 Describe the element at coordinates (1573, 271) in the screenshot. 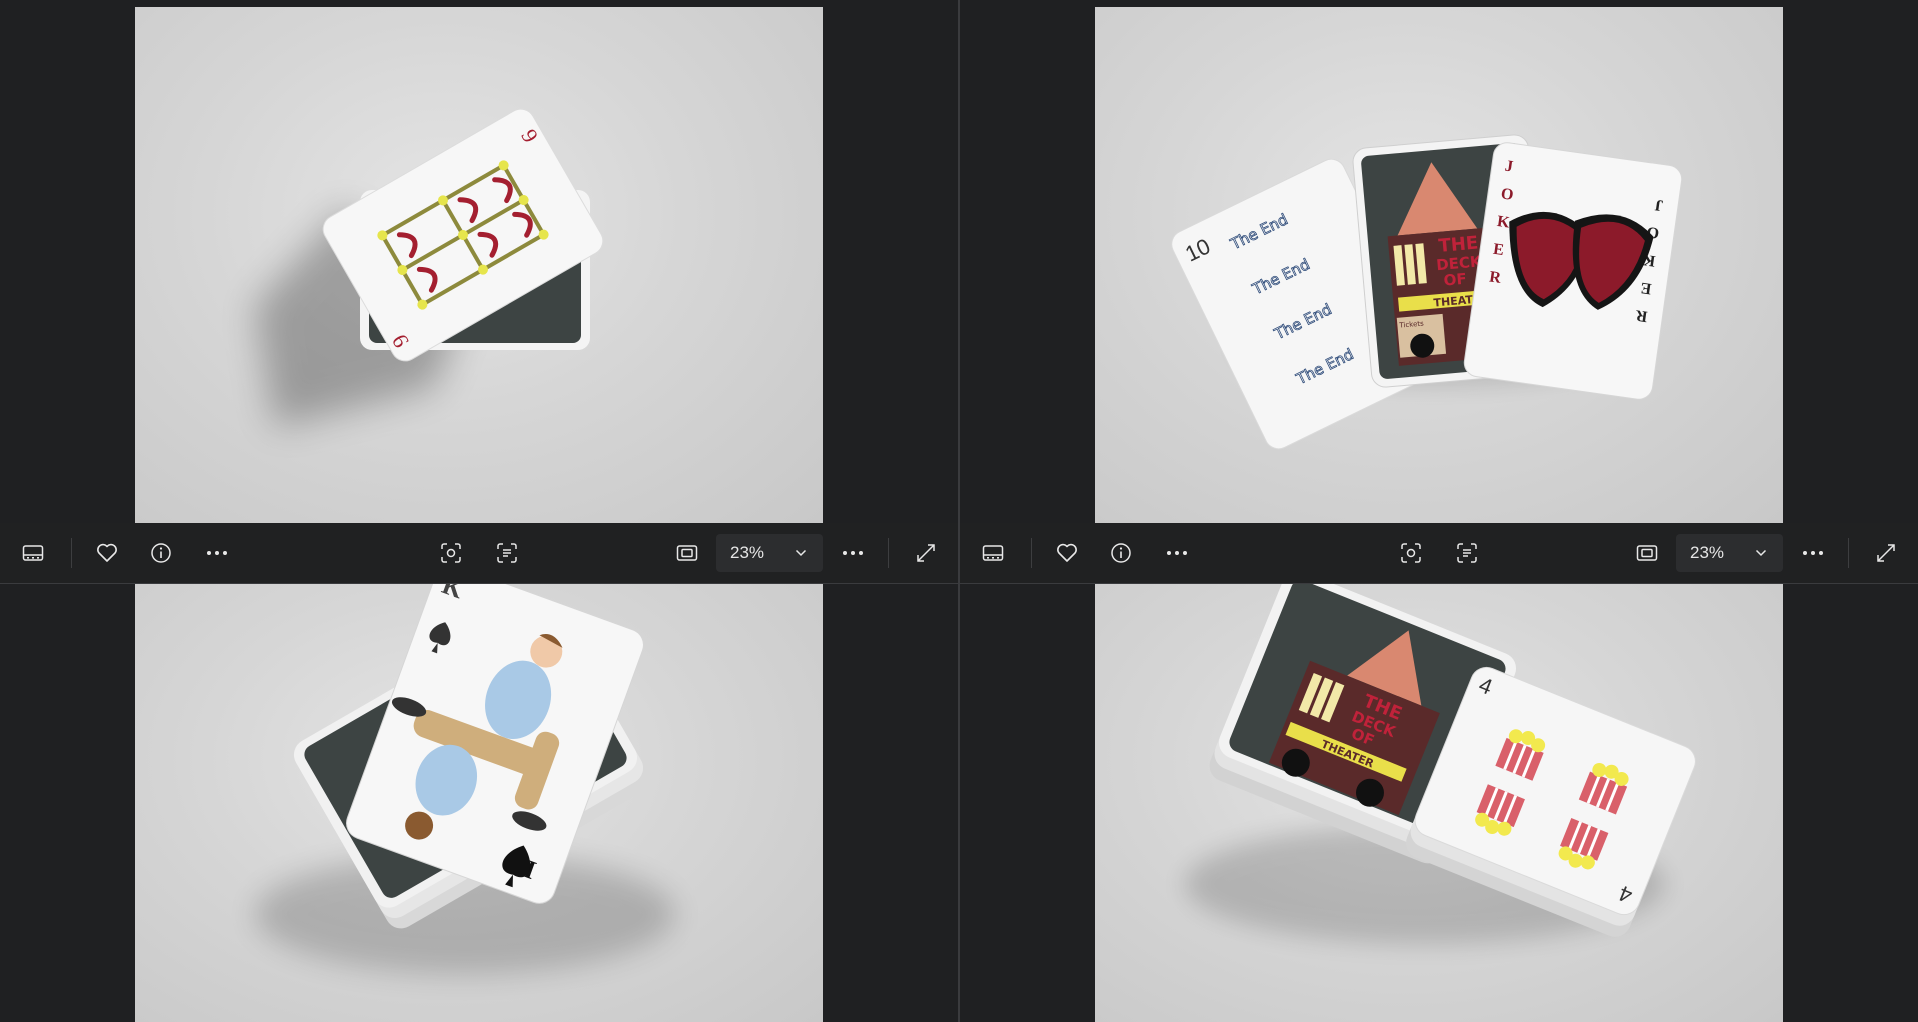

I see `joker-card: J O K E R J O K E R` at that location.